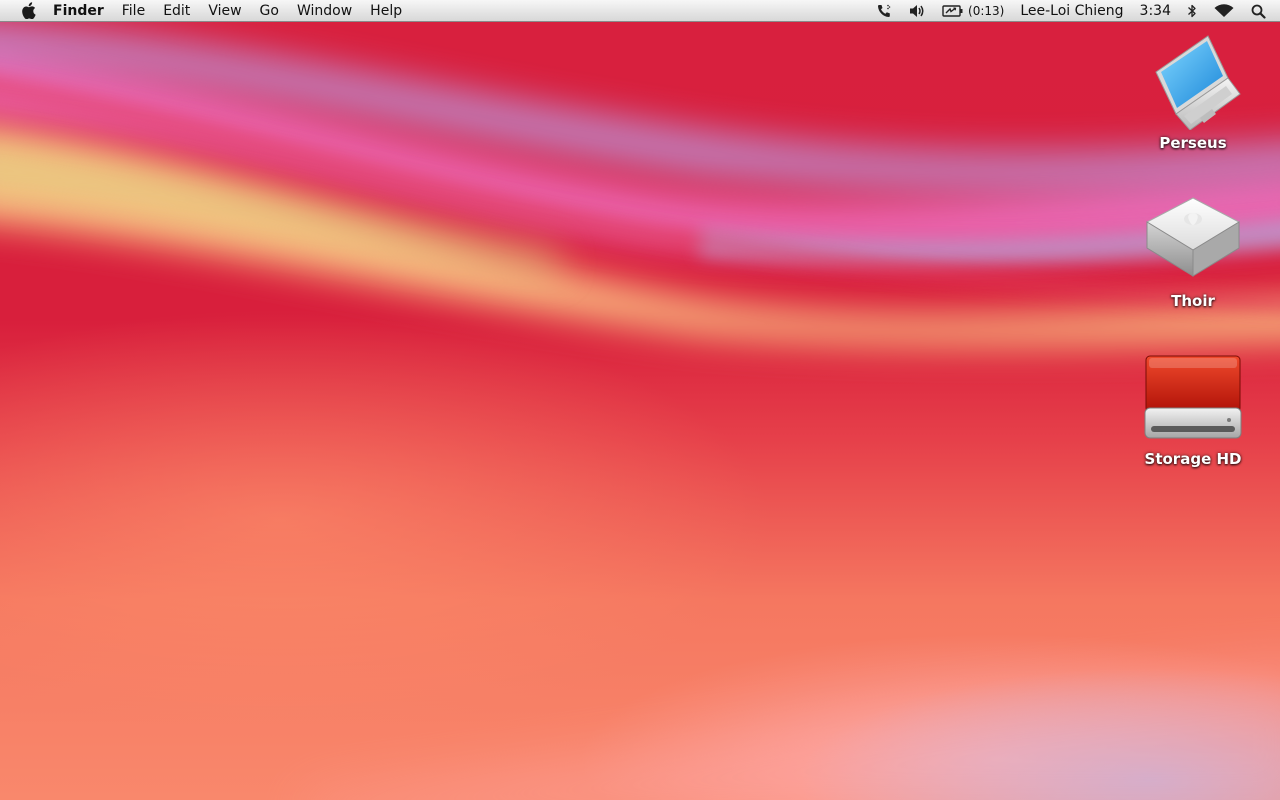 Image resolution: width=1280 pixels, height=800 pixels. Describe the element at coordinates (386, 11) in the screenshot. I see `menu-help: Help` at that location.